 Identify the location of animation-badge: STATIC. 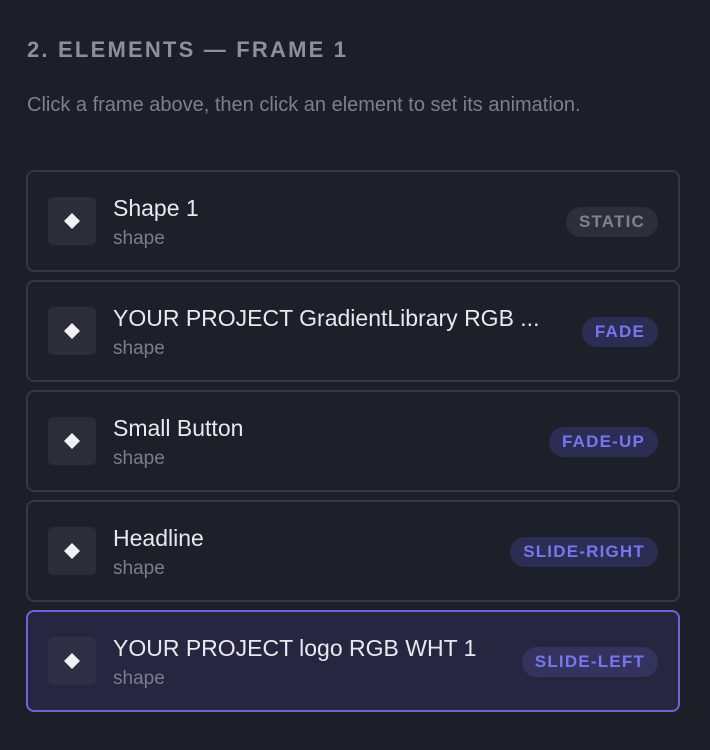
(611, 222).